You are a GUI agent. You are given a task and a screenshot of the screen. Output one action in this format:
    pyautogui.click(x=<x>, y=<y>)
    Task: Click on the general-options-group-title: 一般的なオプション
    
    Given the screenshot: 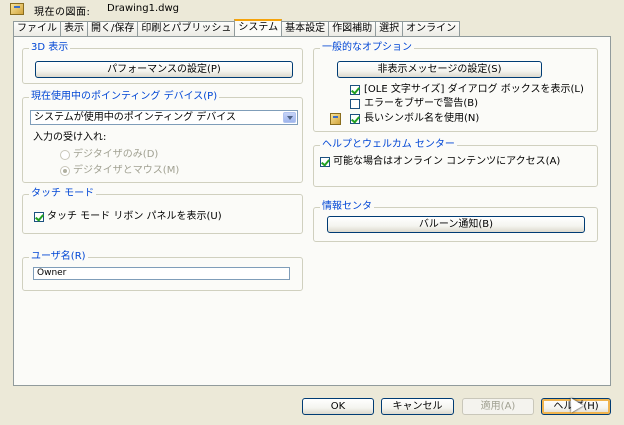 What is the action you would take?
    pyautogui.click(x=367, y=48)
    